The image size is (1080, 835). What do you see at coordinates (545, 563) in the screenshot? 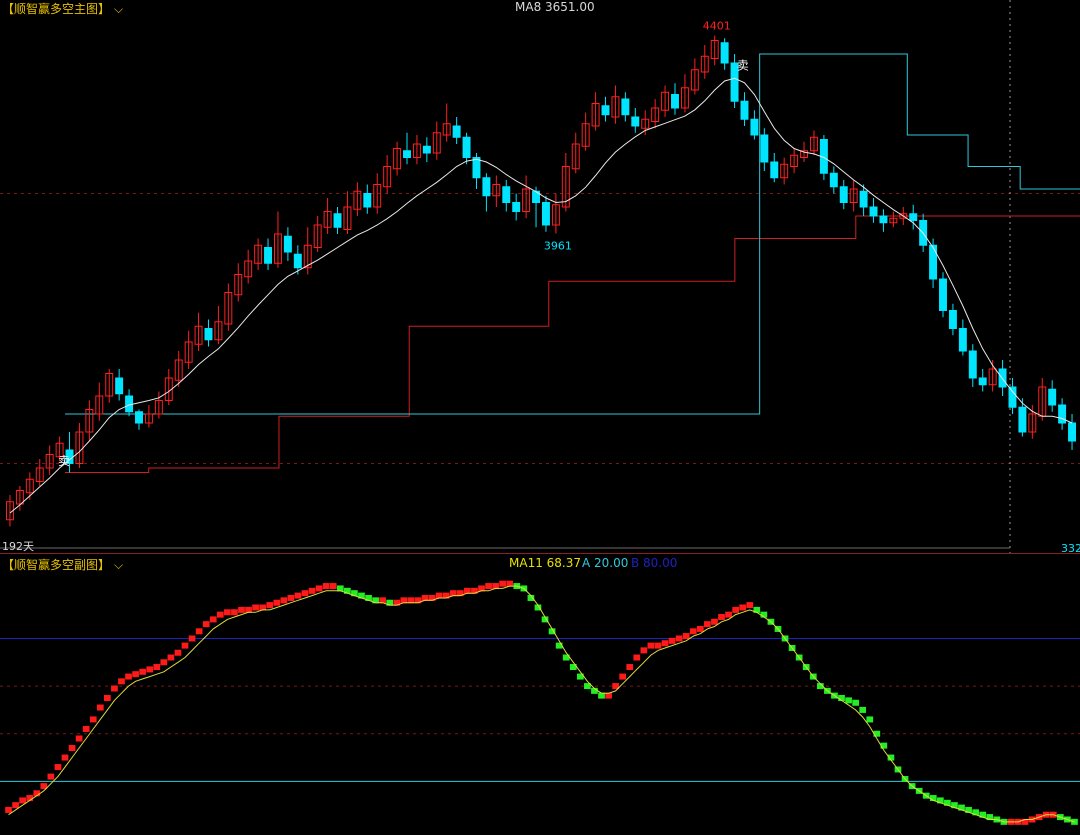
I see `sub-ma-label: MA11 68.37` at bounding box center [545, 563].